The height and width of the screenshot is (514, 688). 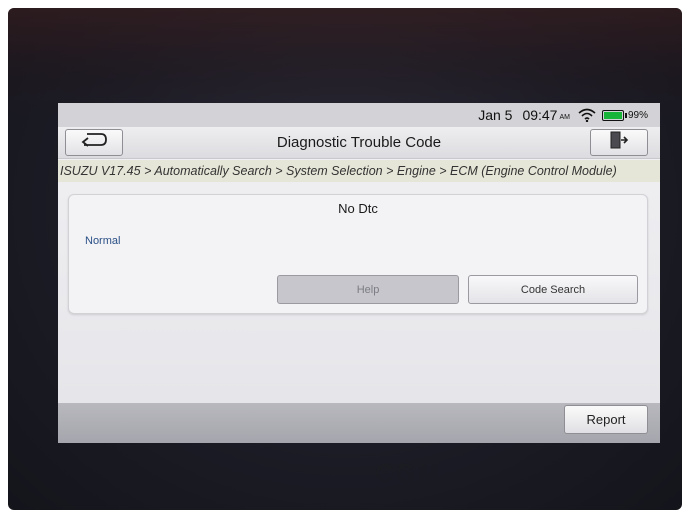 I want to click on title-bar: Diagnostic Trouble Code, so click(x=359, y=143).